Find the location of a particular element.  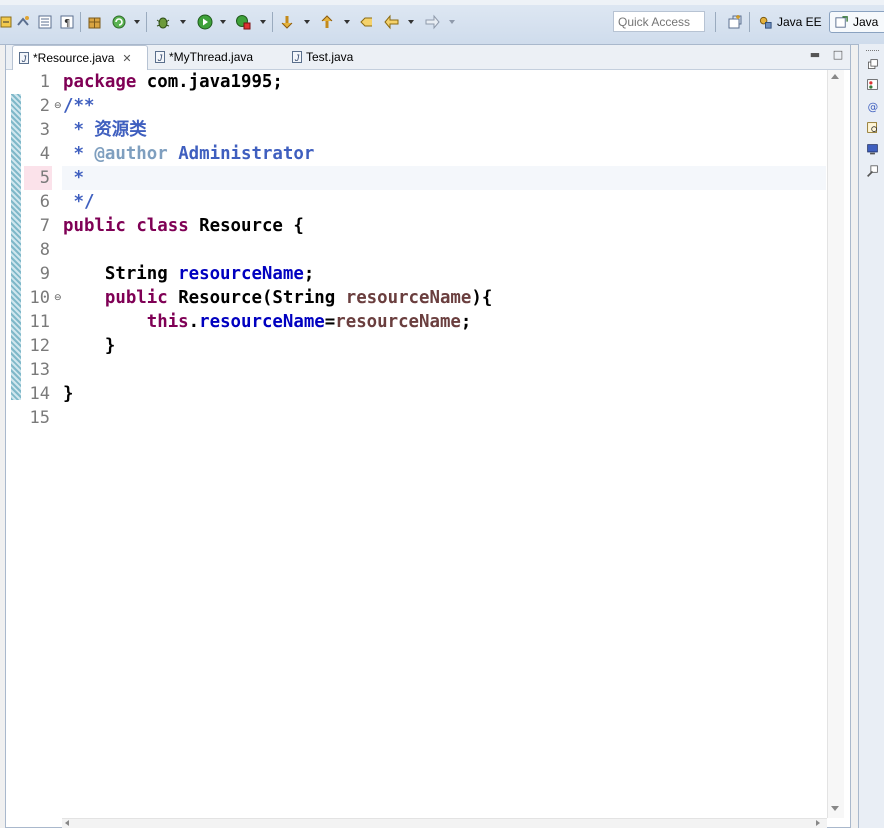

javadoc-icon: @ is located at coordinates (872, 106).